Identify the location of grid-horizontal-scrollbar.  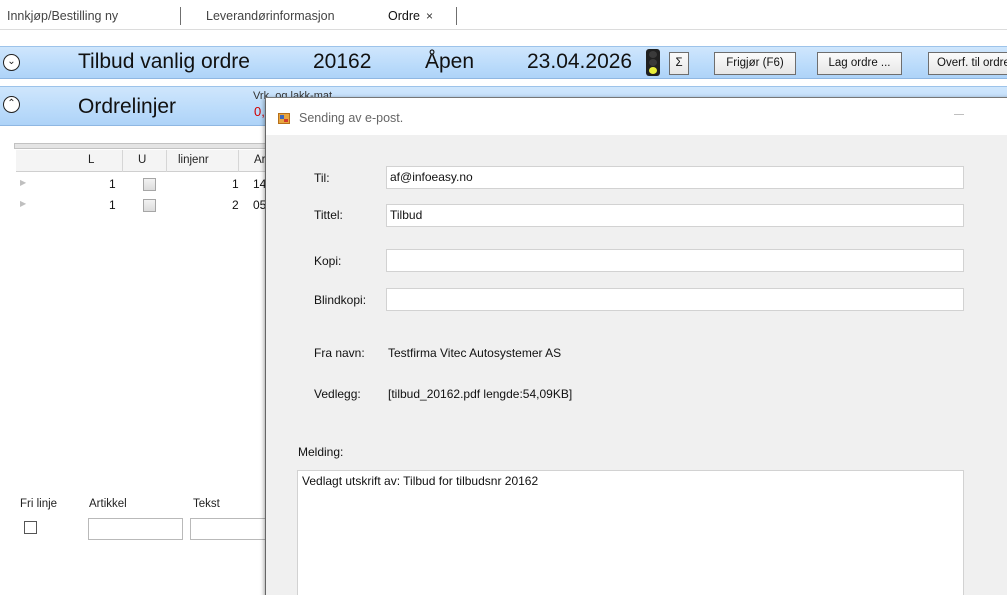
(145, 146).